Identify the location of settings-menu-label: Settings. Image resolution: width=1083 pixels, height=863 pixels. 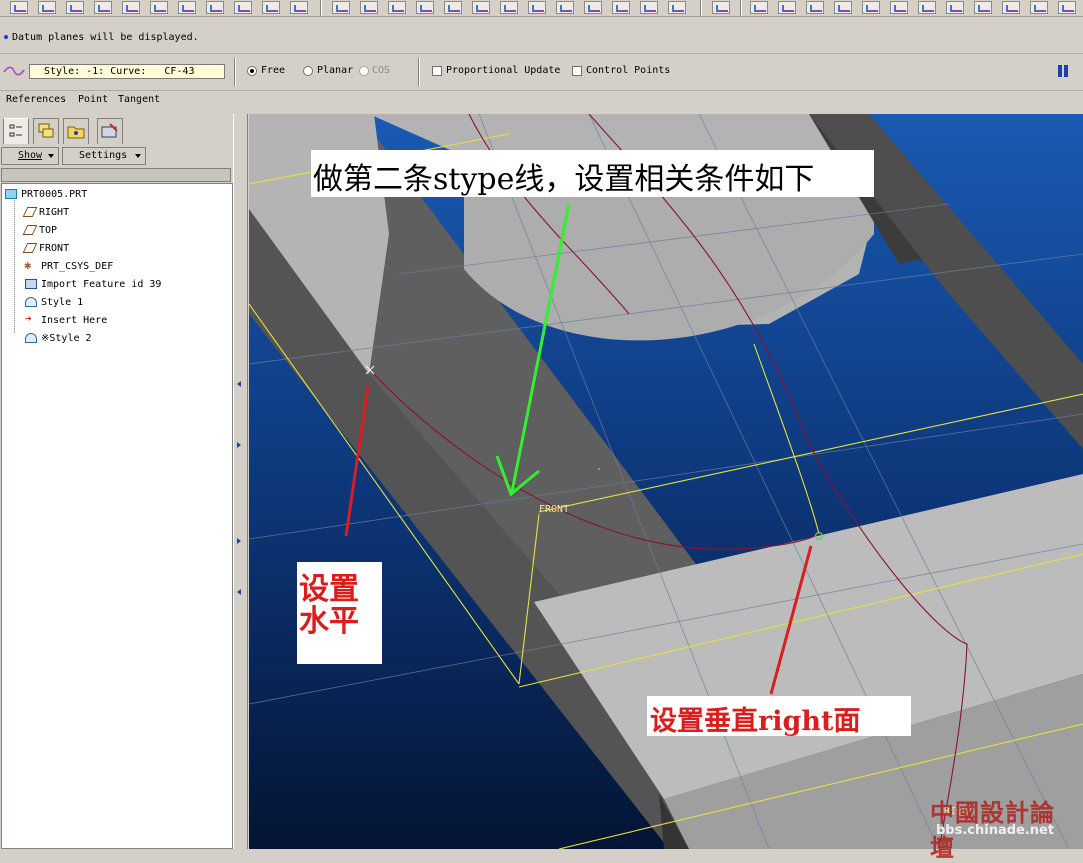
(103, 155).